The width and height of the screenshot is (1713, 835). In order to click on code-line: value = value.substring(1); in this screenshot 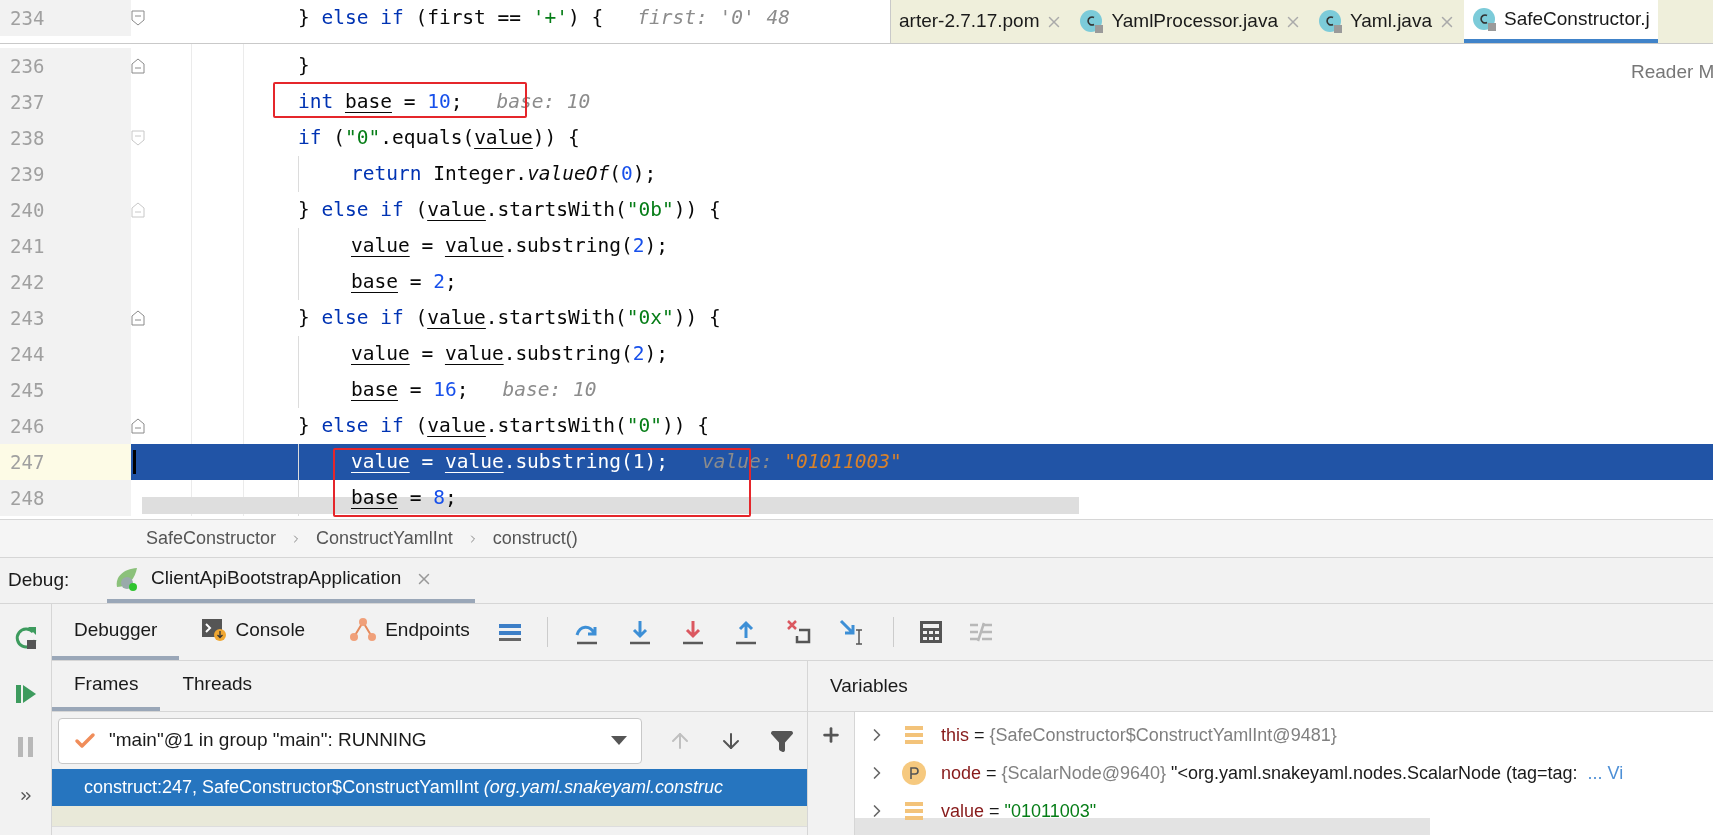, I will do `click(509, 462)`.